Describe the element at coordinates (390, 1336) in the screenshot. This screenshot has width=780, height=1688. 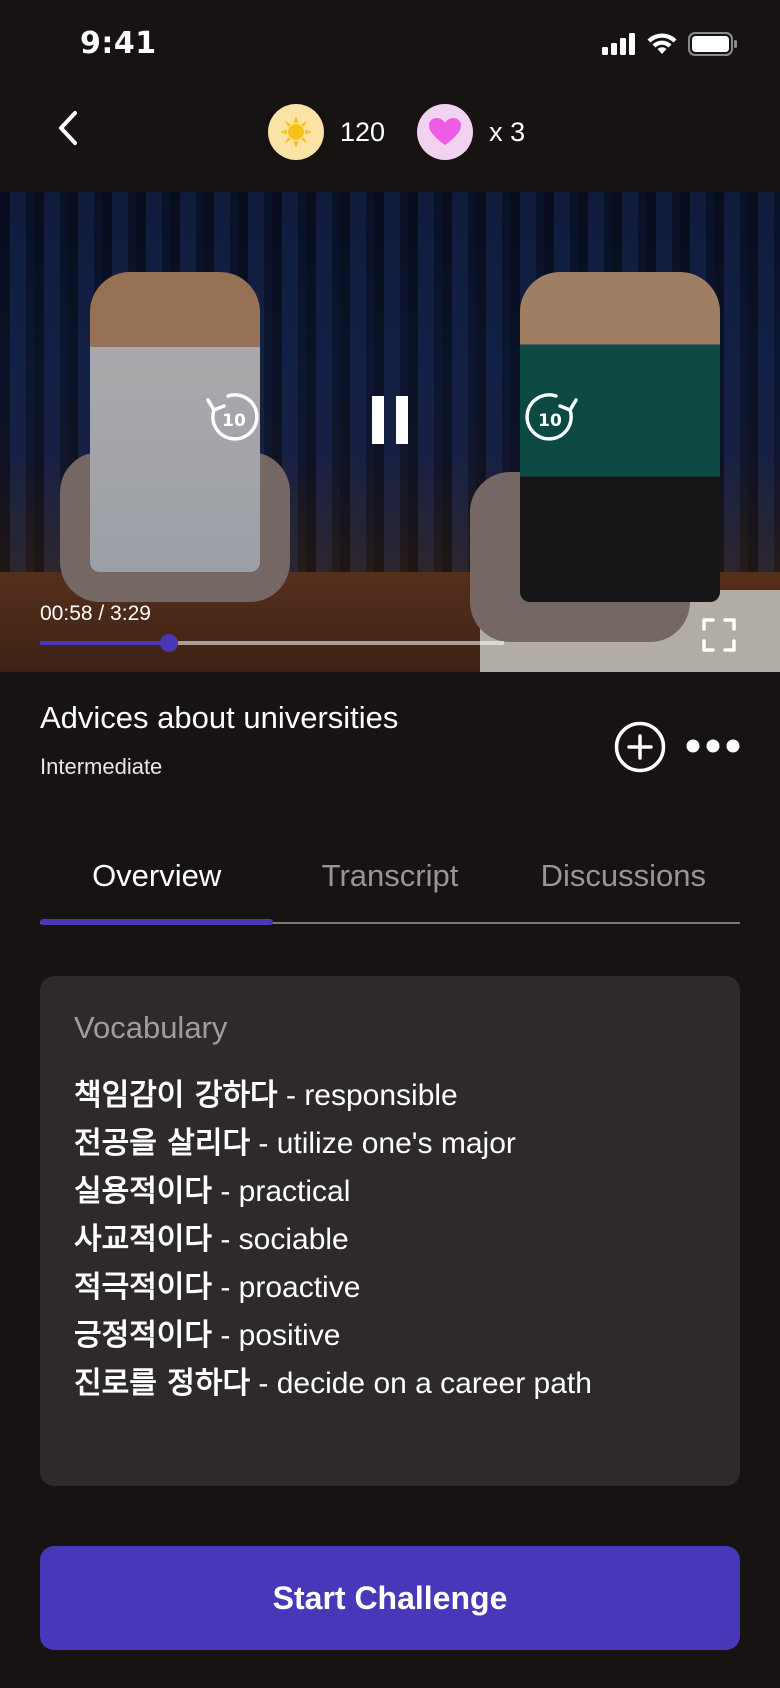
I see `vocab-item: 긍정적이다 - positive` at that location.